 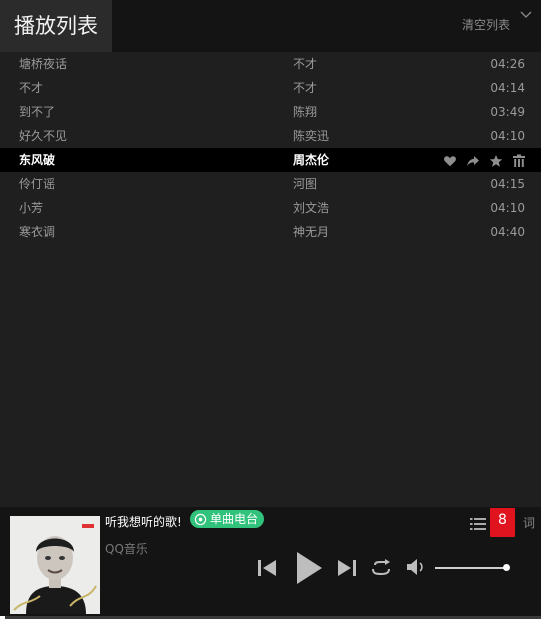 I want to click on duration: 04:15, so click(x=507, y=184).